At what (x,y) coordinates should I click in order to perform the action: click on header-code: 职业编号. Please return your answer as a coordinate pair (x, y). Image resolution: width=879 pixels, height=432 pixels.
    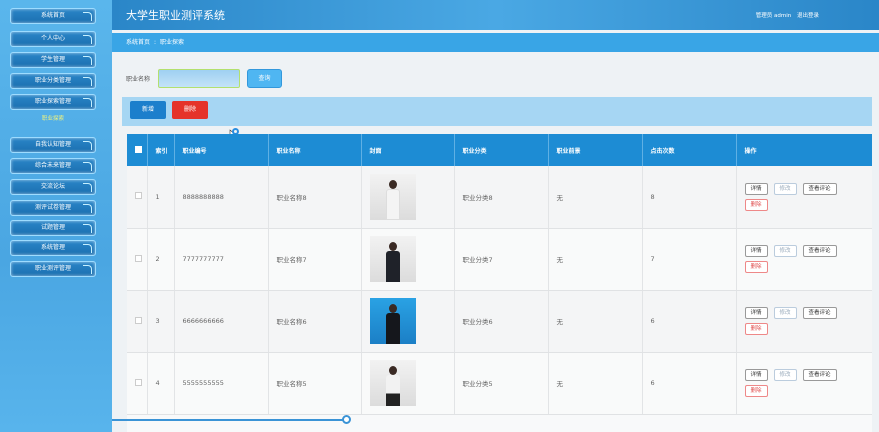
    Looking at the image, I should click on (221, 150).